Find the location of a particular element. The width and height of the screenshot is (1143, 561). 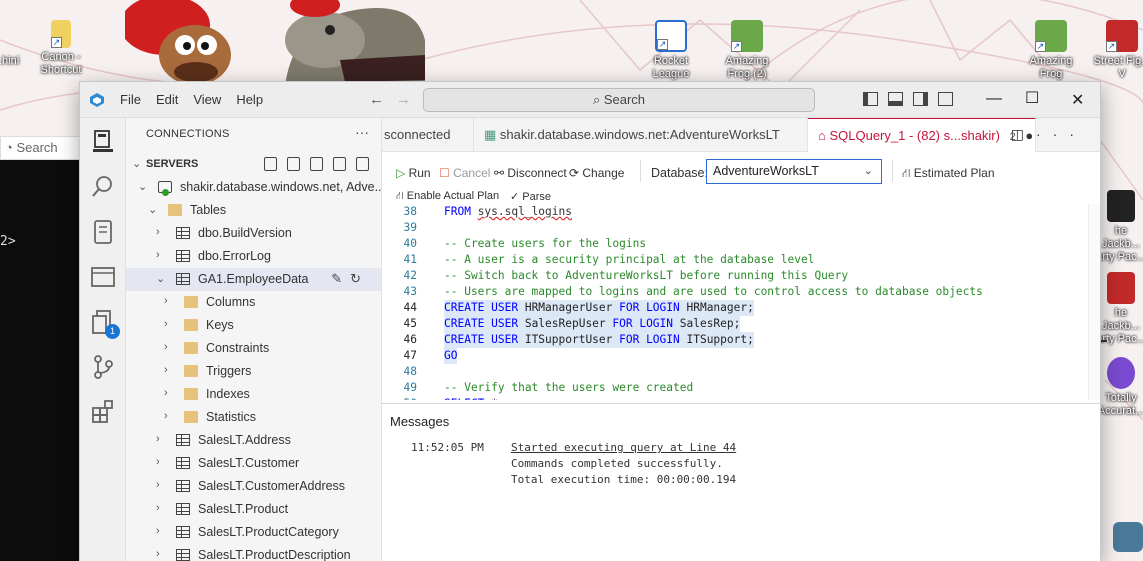

toggle-panel-icon is located at coordinates (895, 99).